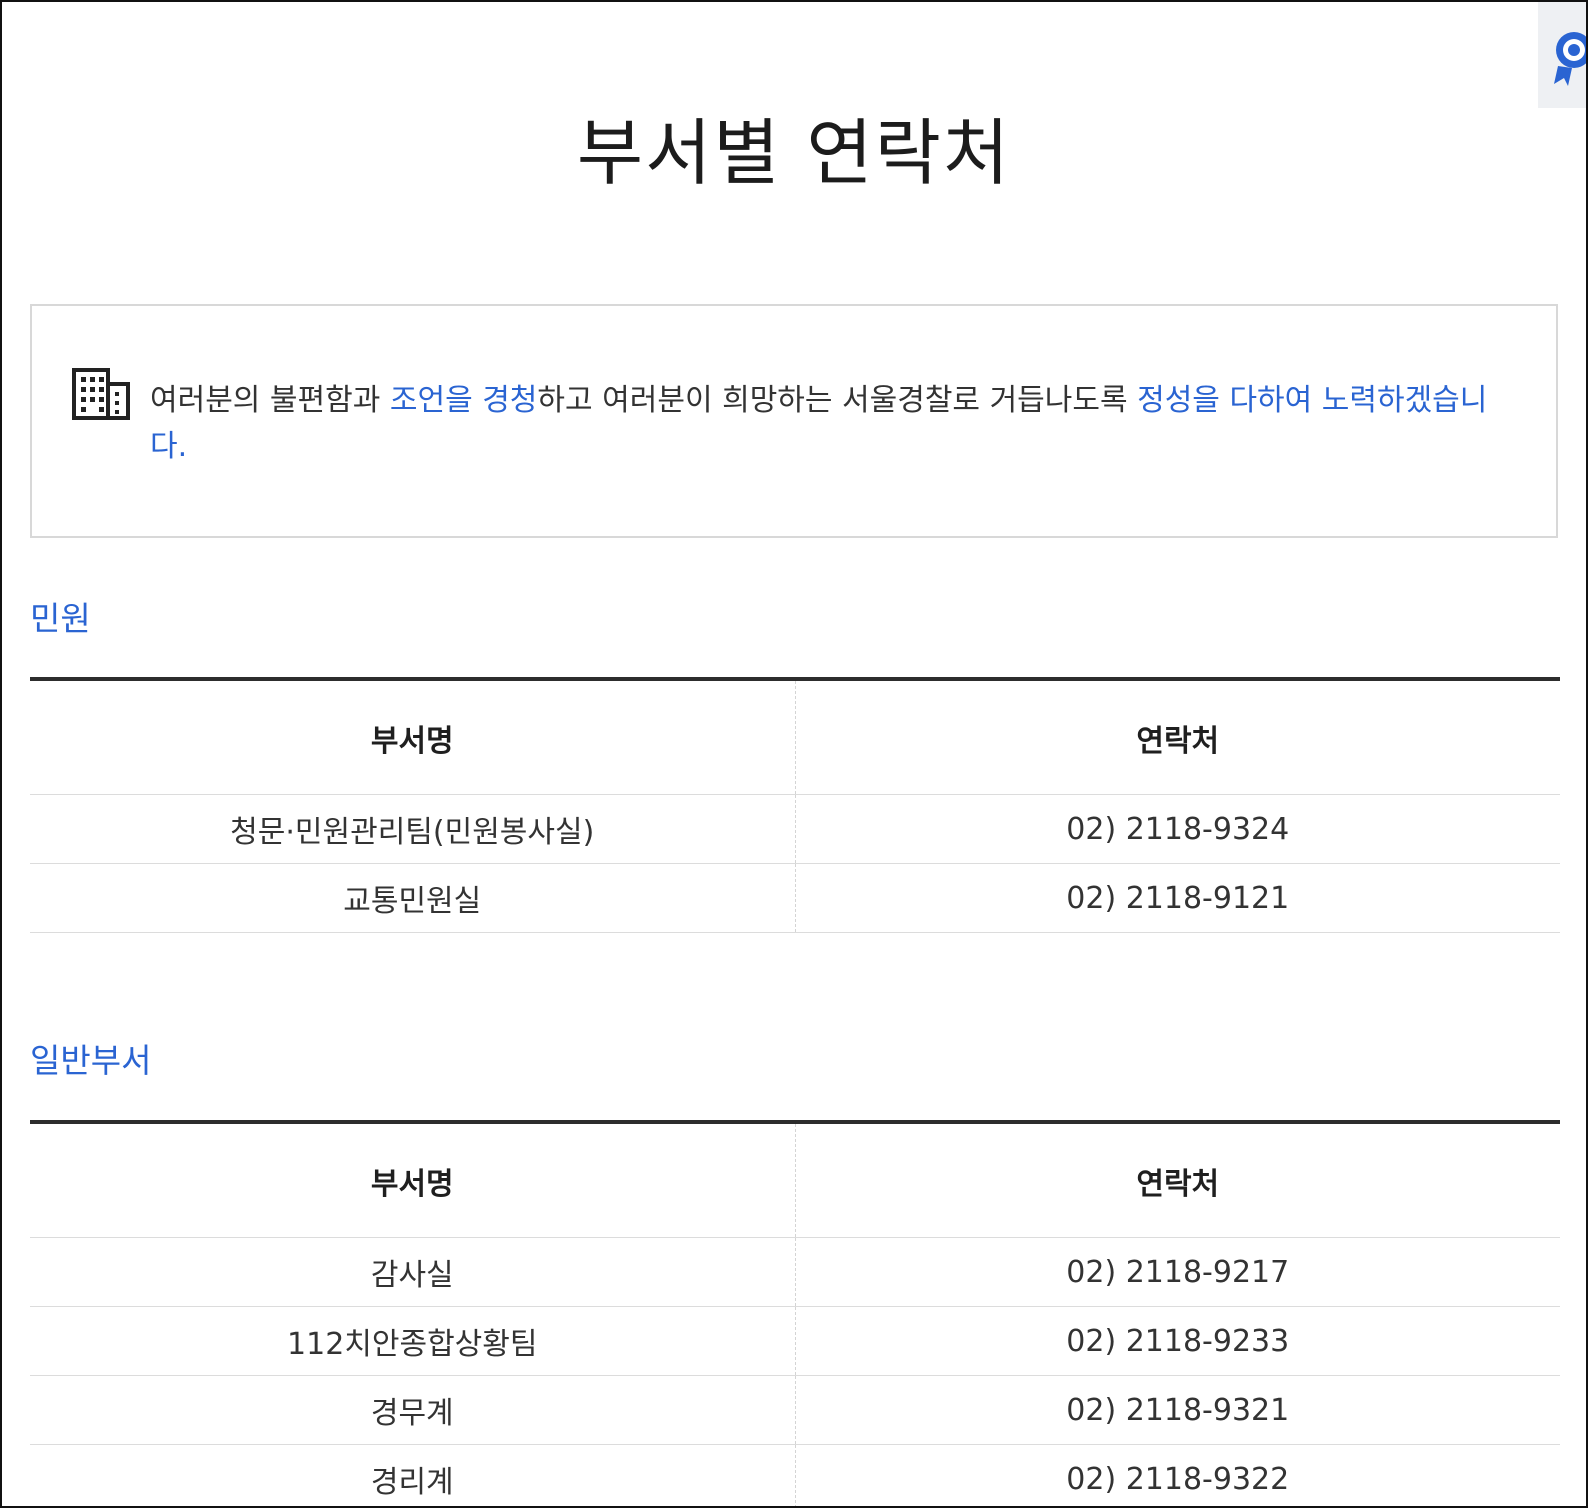  What do you see at coordinates (1178, 1410) in the screenshot?
I see `phone-cell: 02) 2118-9321` at bounding box center [1178, 1410].